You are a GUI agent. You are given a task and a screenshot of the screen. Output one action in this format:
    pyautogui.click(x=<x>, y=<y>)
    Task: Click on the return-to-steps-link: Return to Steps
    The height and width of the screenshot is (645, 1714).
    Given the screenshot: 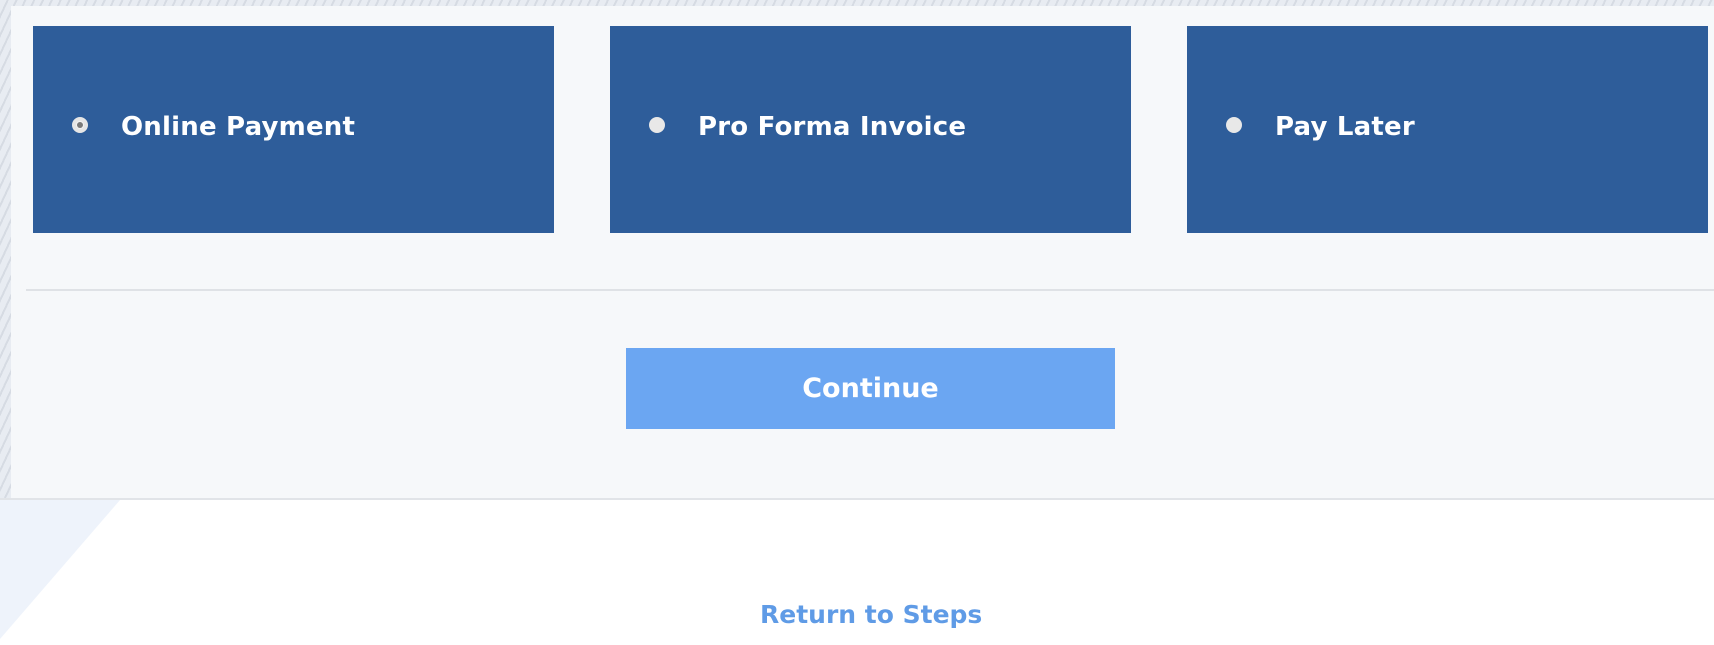 What is the action you would take?
    pyautogui.click(x=871, y=614)
    